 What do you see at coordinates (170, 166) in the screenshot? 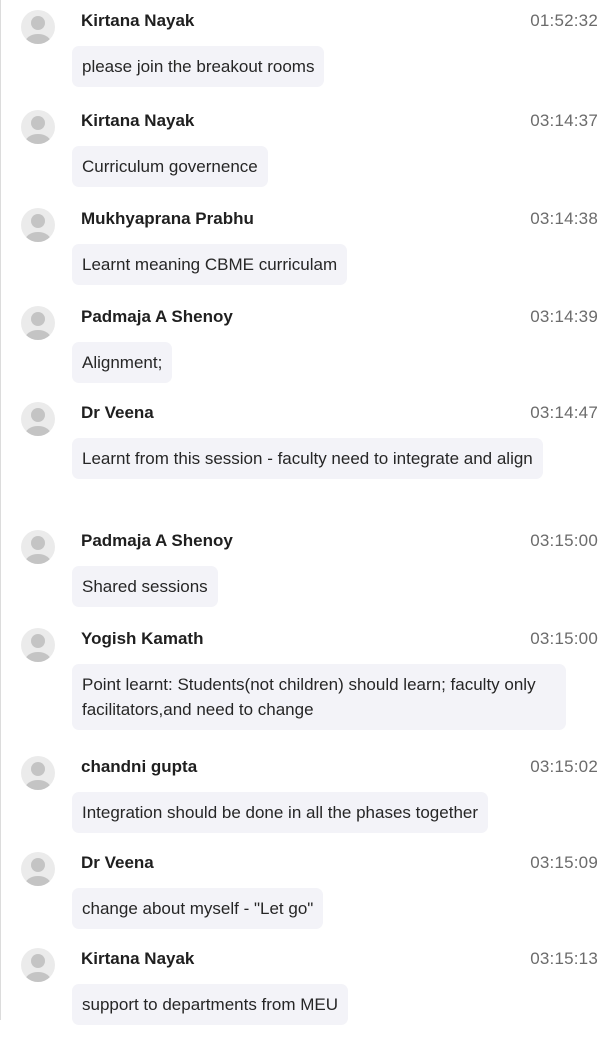
I see `message-bubble: Curriculum governence` at bounding box center [170, 166].